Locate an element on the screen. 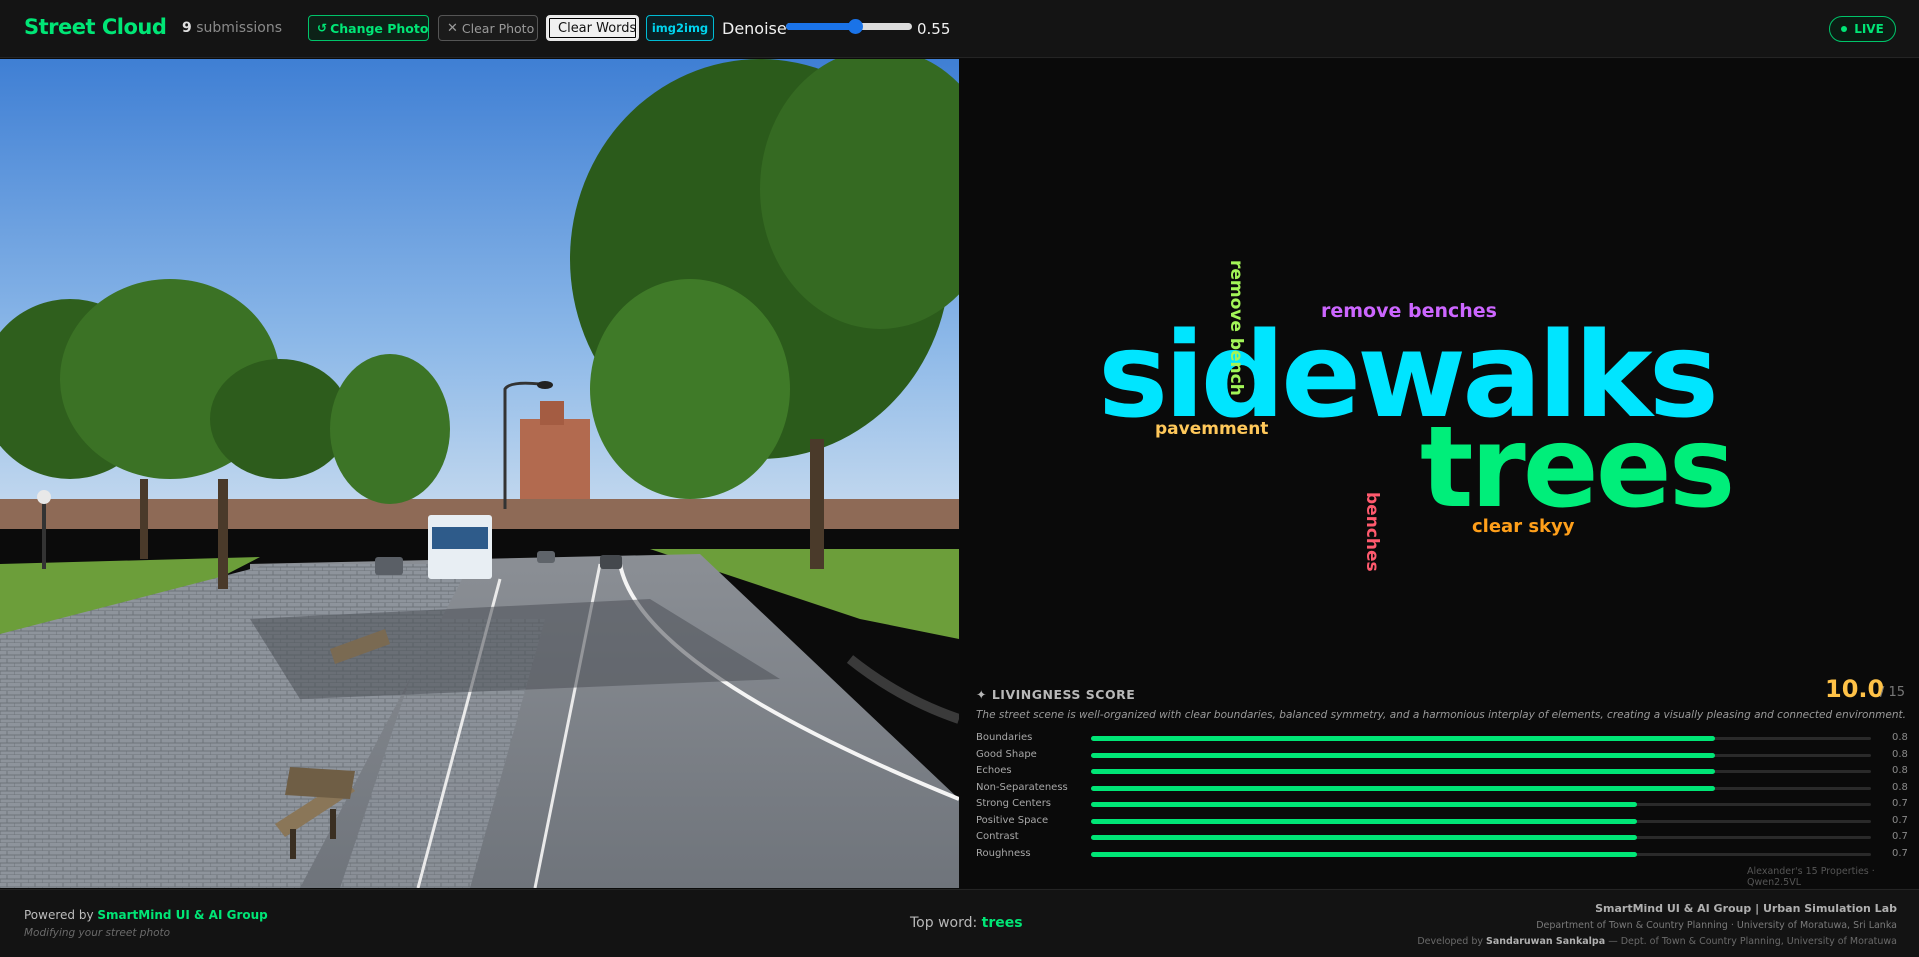  property-row: Boundaries 0.8 is located at coordinates (1442, 739).